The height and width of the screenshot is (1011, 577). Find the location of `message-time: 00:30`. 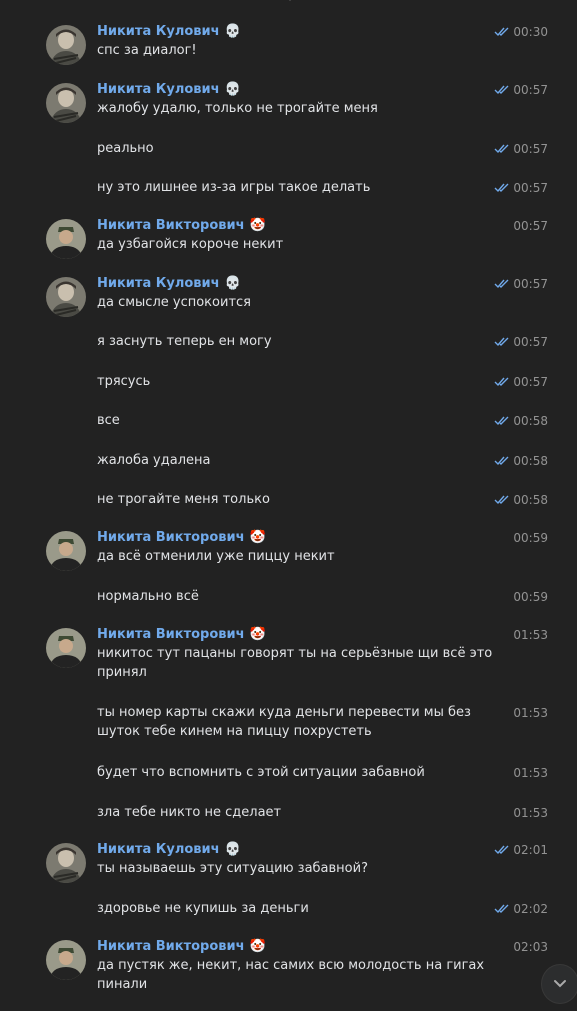

message-time: 00:30 is located at coordinates (521, 32).